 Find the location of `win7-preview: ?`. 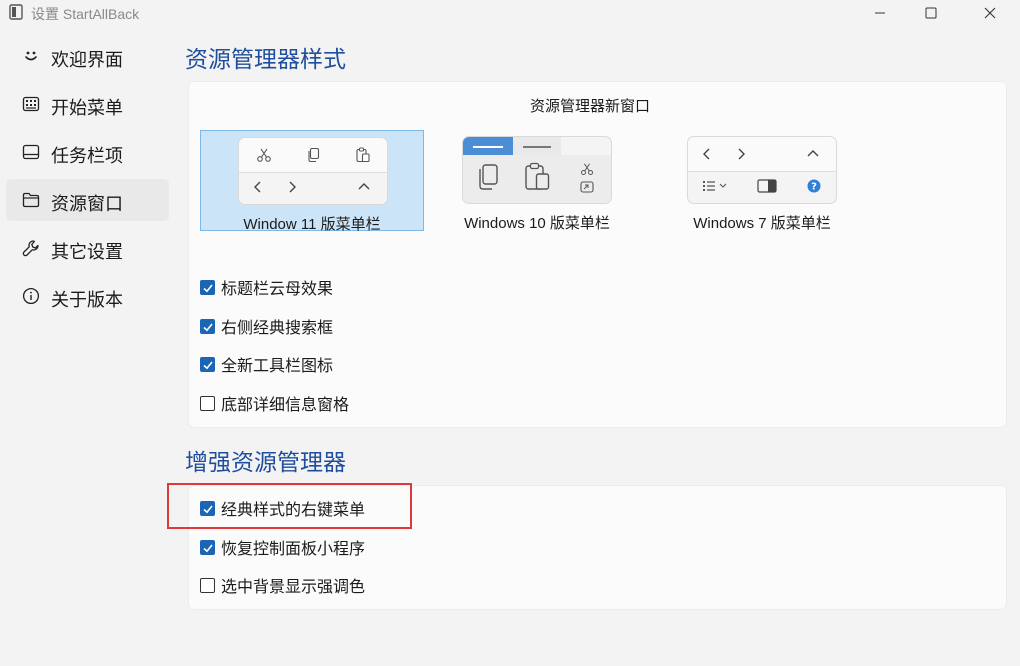

win7-preview: ? is located at coordinates (762, 170).